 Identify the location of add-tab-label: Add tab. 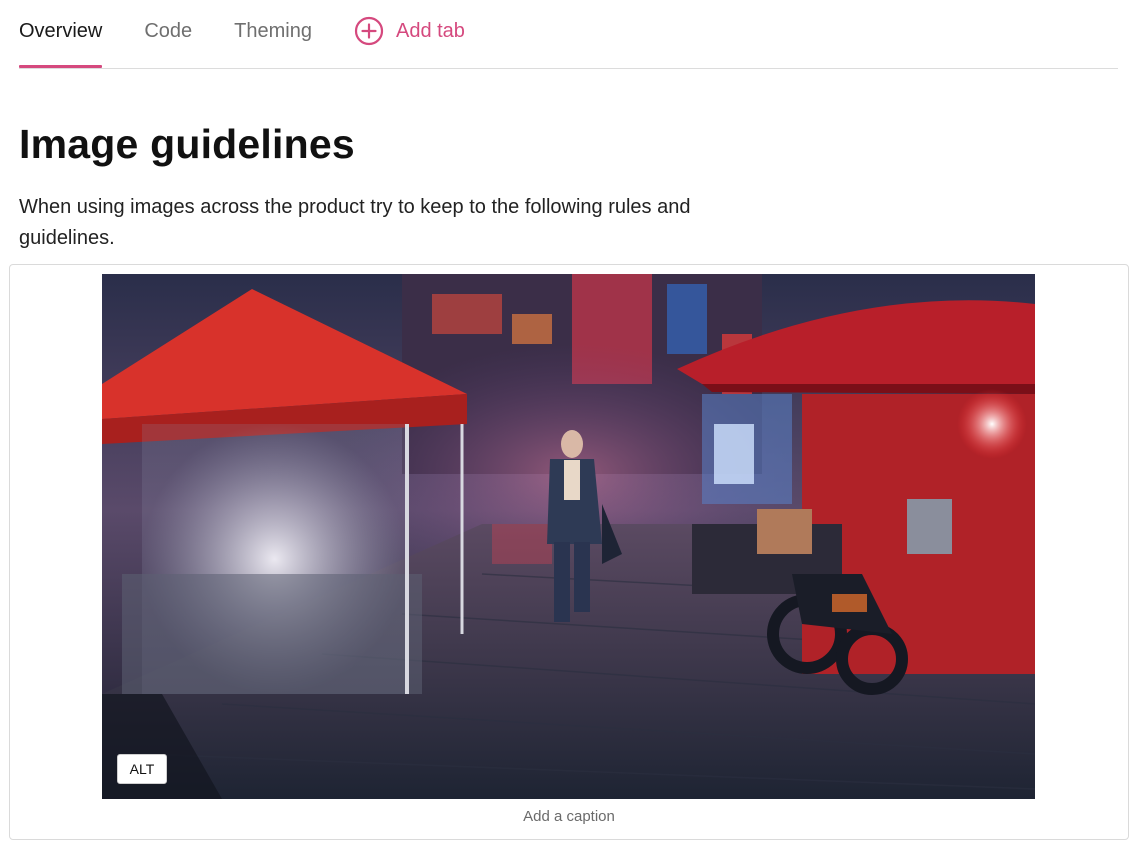
(430, 30).